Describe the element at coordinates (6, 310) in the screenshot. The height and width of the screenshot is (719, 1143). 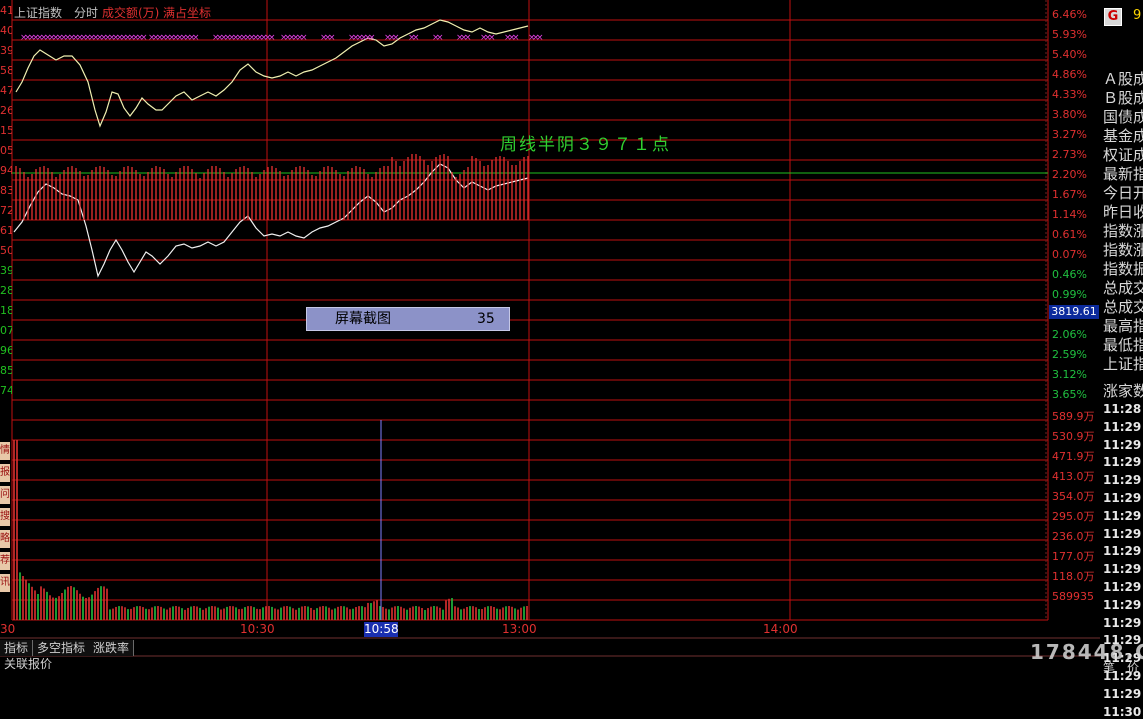
I see `left-scale-label: 18` at that location.